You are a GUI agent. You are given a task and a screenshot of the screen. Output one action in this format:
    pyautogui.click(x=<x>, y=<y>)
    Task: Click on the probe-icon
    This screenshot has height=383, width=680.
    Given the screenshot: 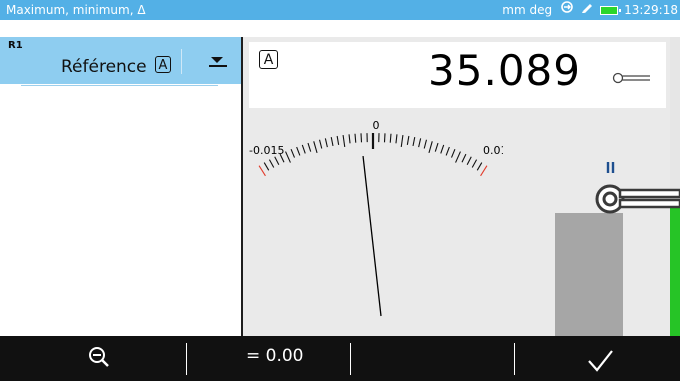 What is the action you would take?
    pyautogui.click(x=632, y=75)
    